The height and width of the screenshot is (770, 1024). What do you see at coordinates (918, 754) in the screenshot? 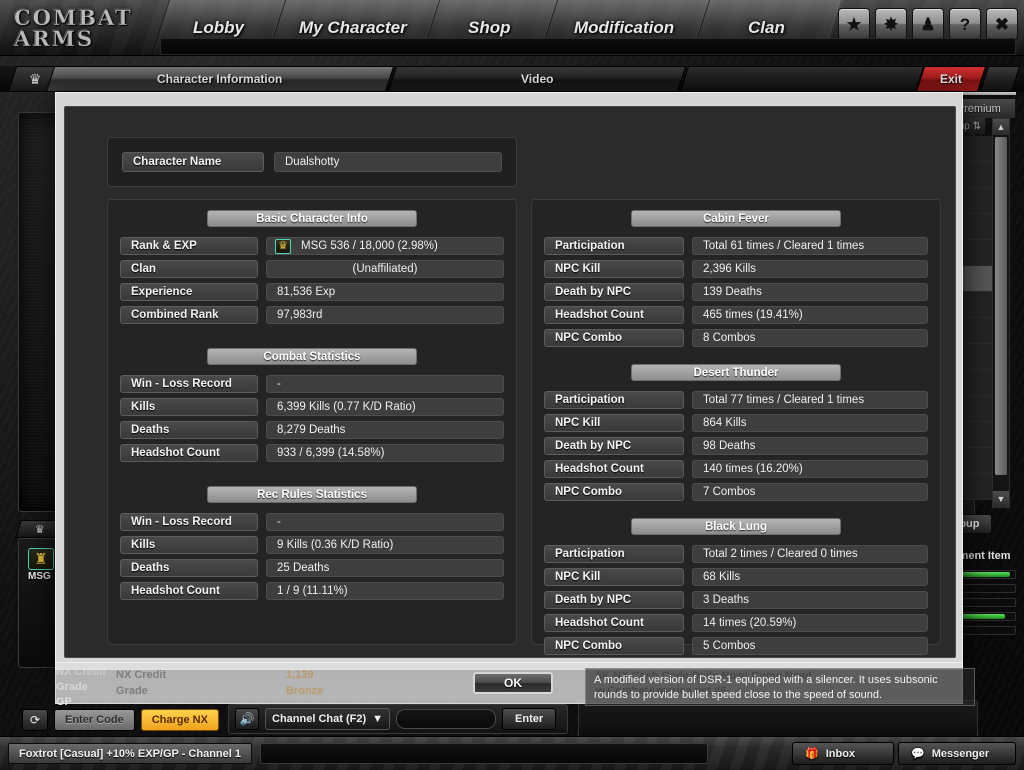
I see `chat-bubble-icon: 💬` at bounding box center [918, 754].